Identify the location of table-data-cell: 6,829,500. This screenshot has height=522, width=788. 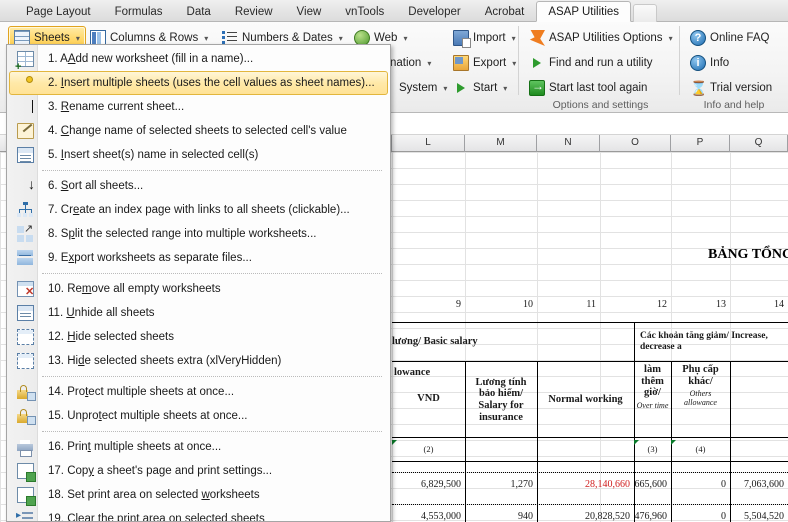
(428, 485).